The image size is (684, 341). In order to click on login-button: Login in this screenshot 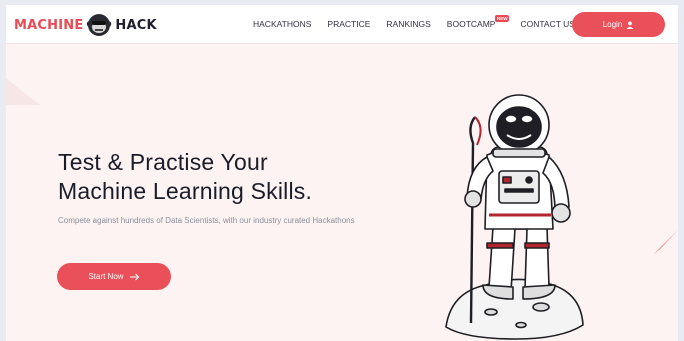, I will do `click(618, 24)`.